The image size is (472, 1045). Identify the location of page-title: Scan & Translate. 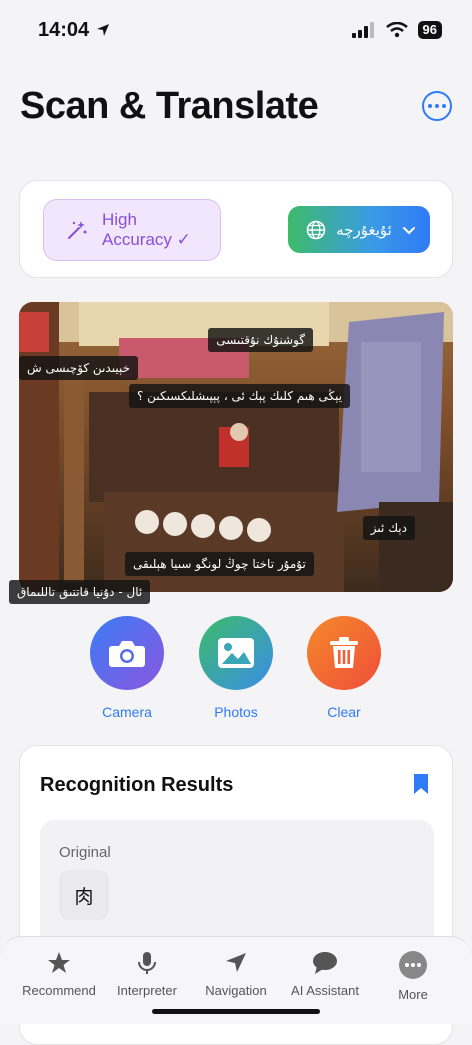
(169, 105).